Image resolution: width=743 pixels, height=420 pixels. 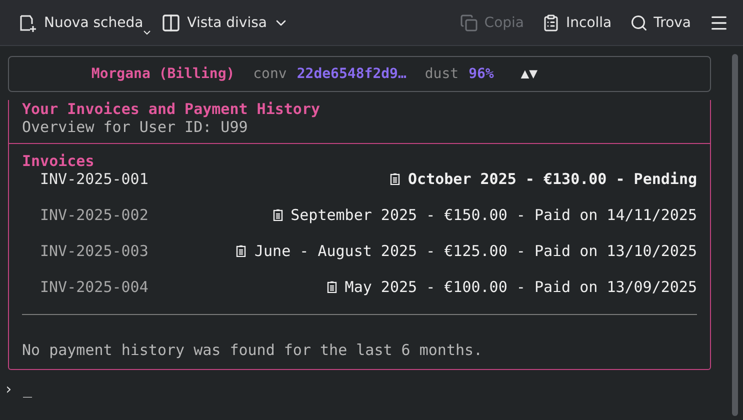 I want to click on cursor: _, so click(x=27, y=389).